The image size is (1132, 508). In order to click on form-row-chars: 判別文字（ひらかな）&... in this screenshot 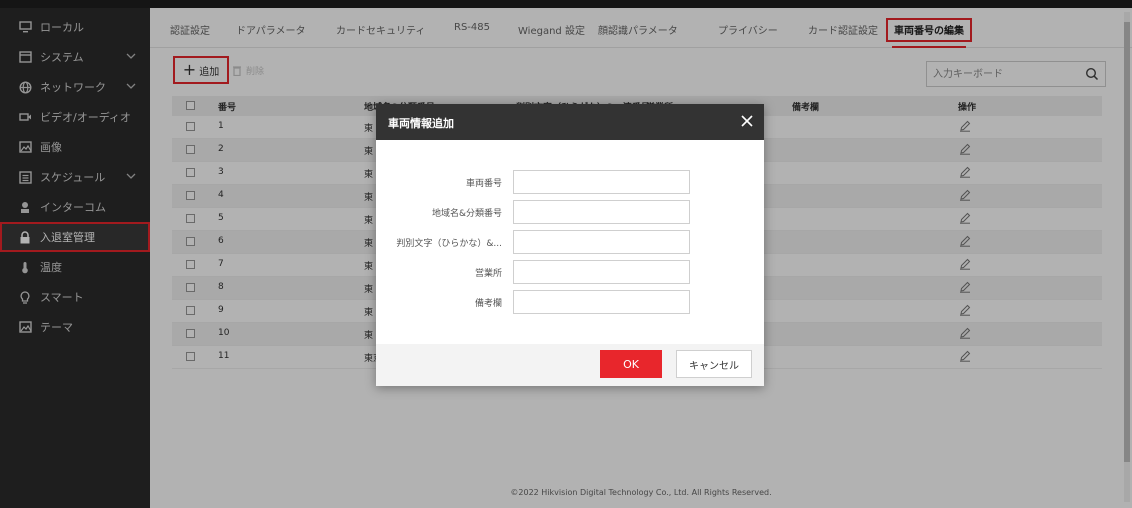, I will do `click(570, 242)`.